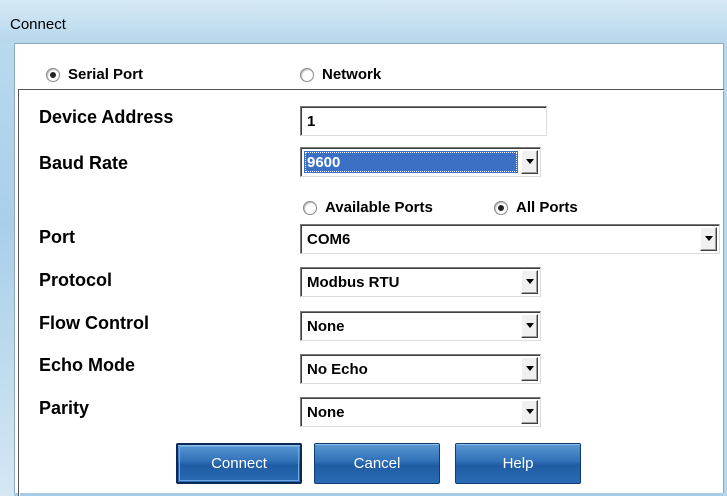 The height and width of the screenshot is (496, 727). What do you see at coordinates (76, 280) in the screenshot?
I see `protocol-label: Protocol` at bounding box center [76, 280].